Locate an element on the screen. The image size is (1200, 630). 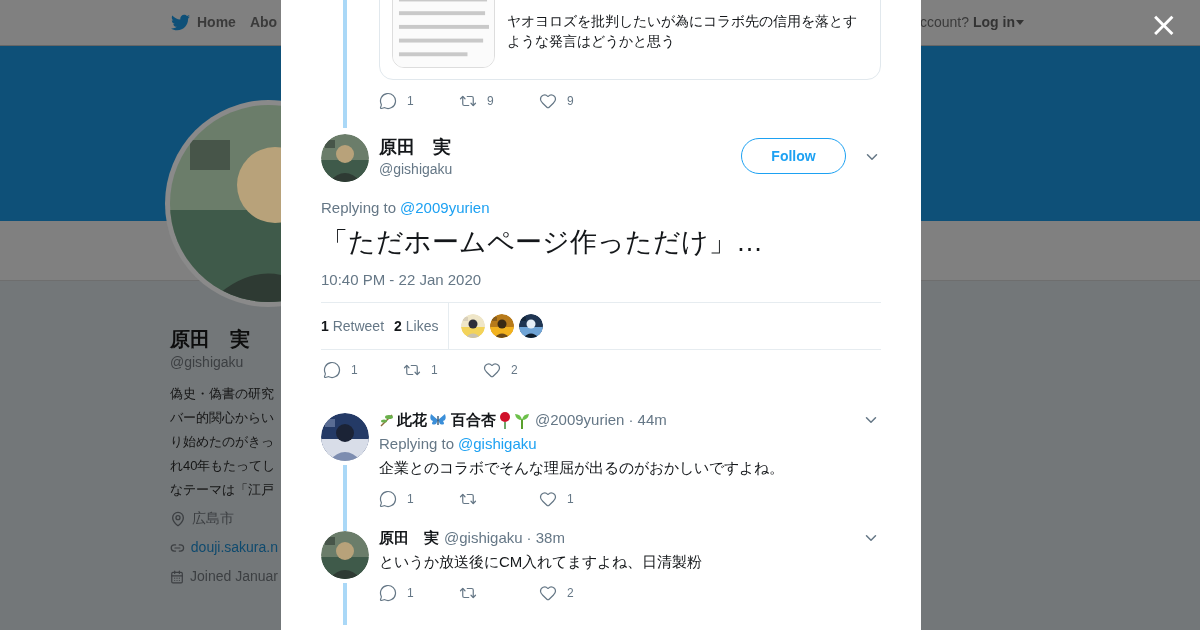
timestamp: · 38m is located at coordinates (545, 538).